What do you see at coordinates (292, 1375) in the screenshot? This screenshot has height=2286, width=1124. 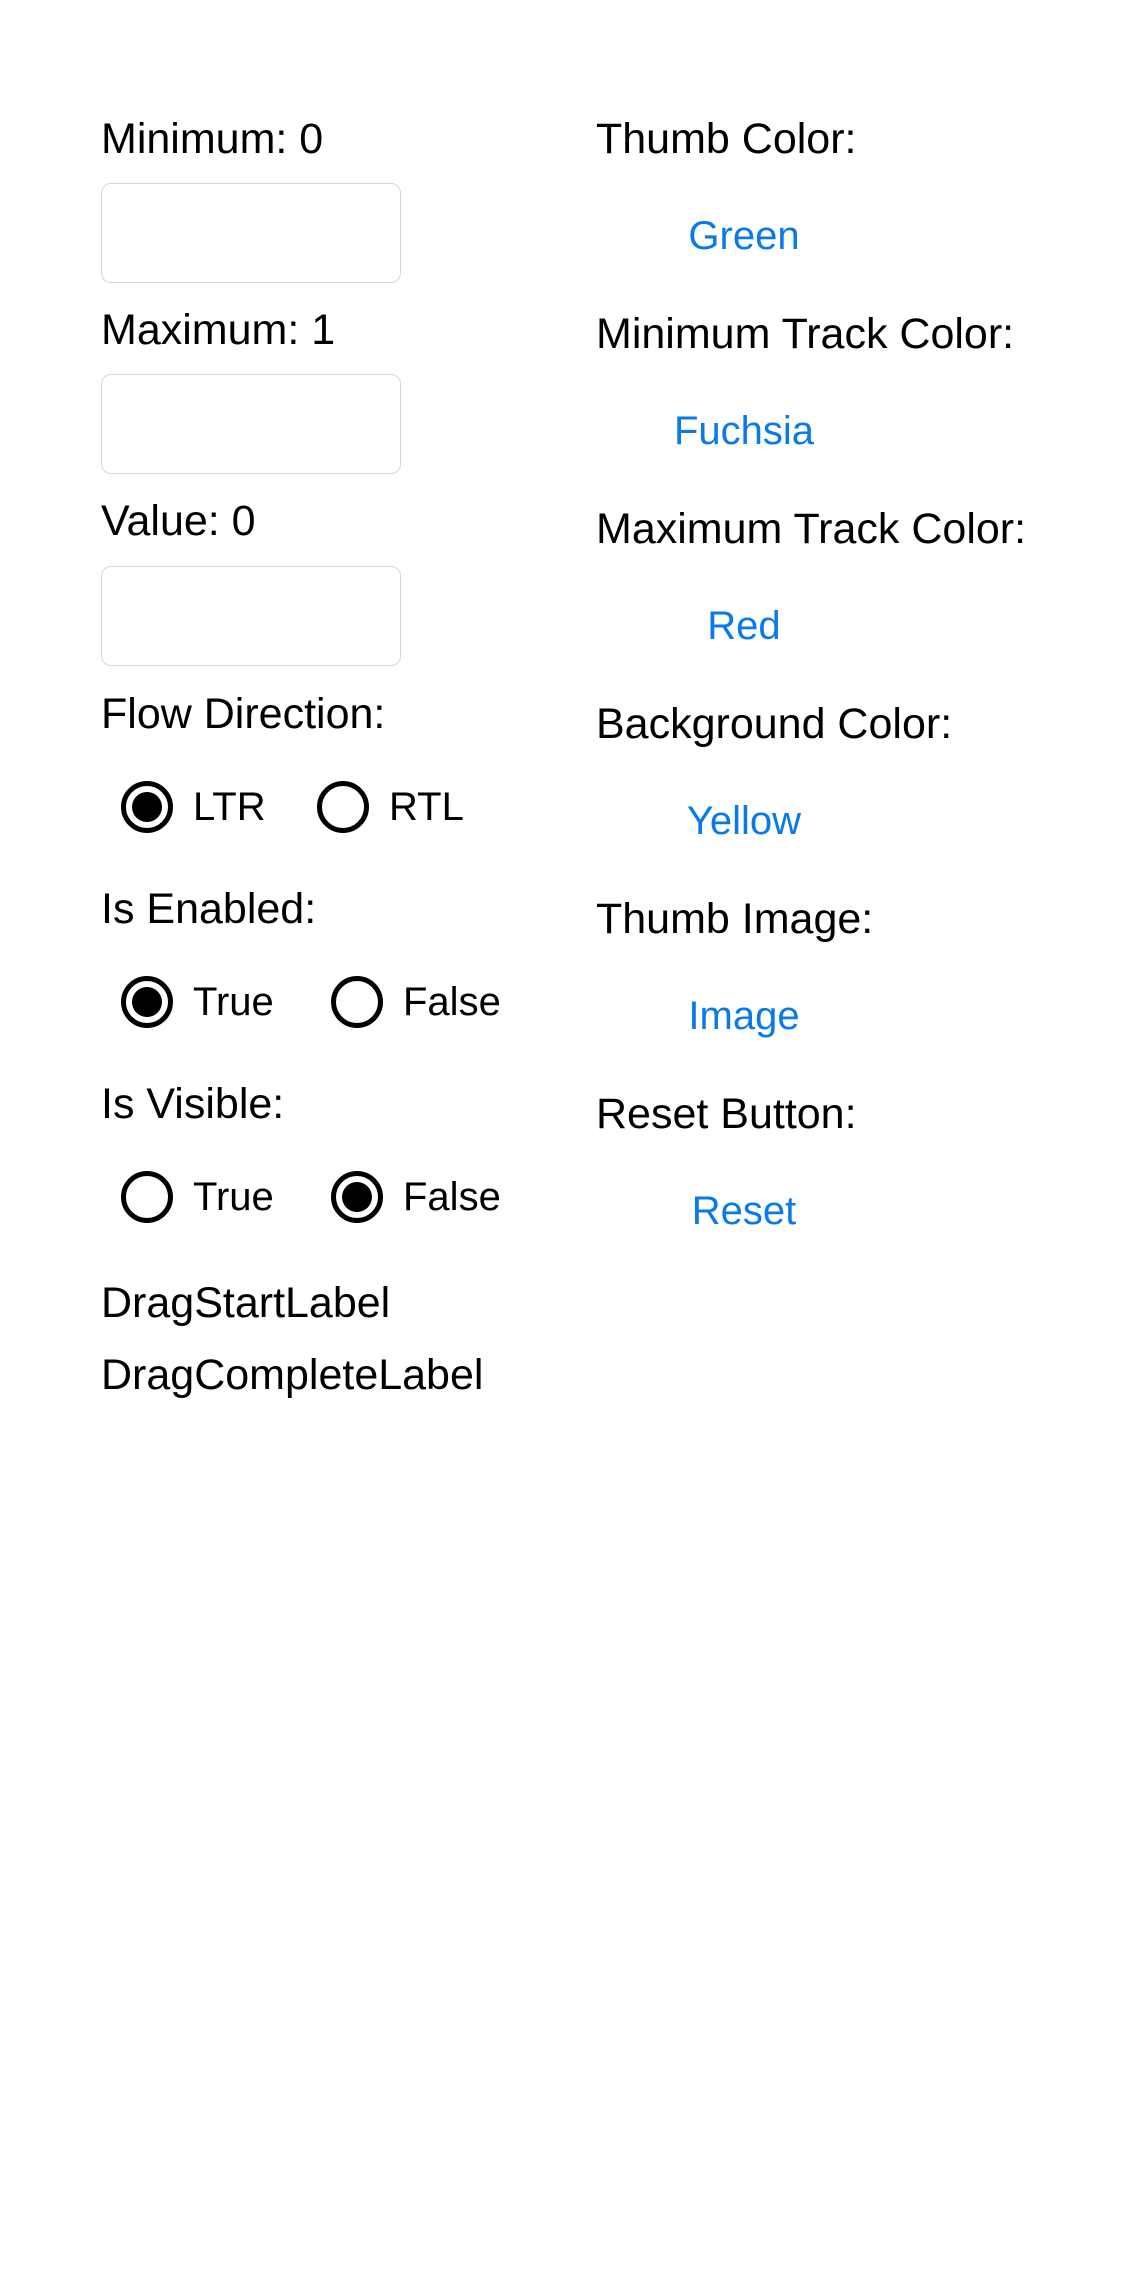 I see `drag-complete-label: DragCompleteLabel` at bounding box center [292, 1375].